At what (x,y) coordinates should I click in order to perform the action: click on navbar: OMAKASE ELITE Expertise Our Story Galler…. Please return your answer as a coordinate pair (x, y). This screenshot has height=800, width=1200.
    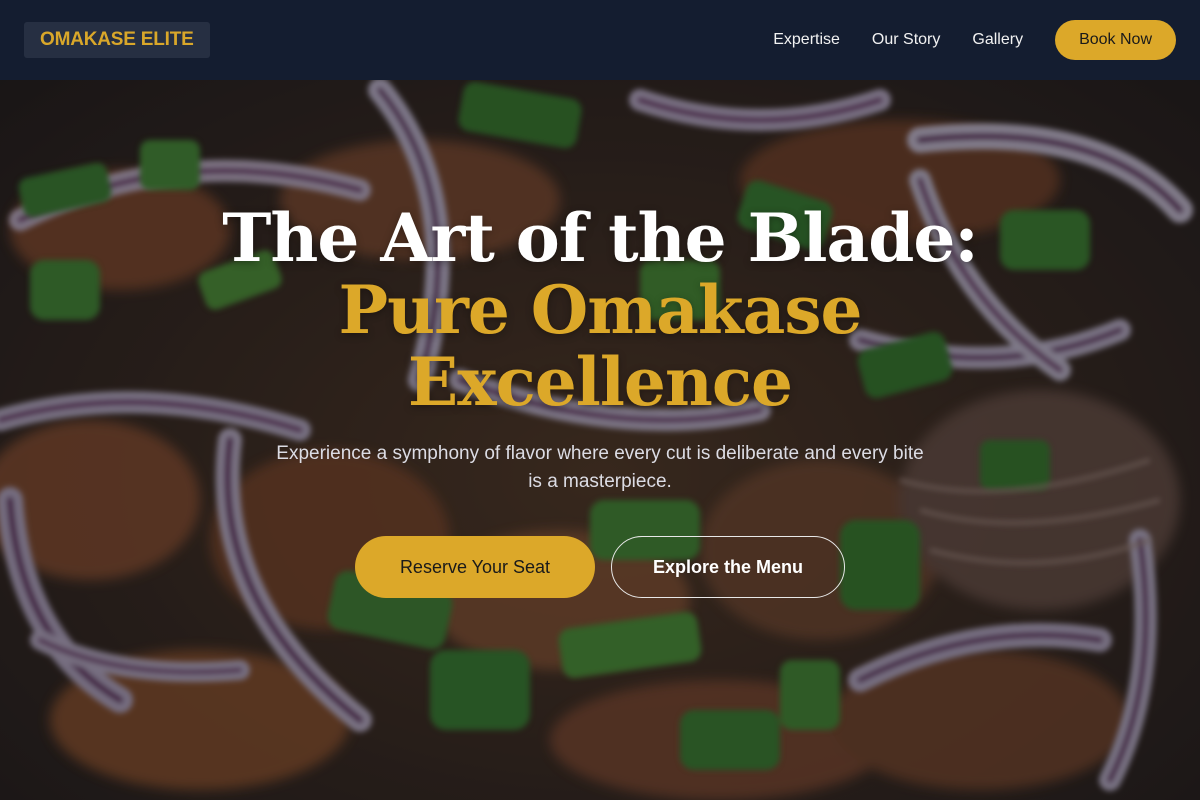
    Looking at the image, I should click on (600, 40).